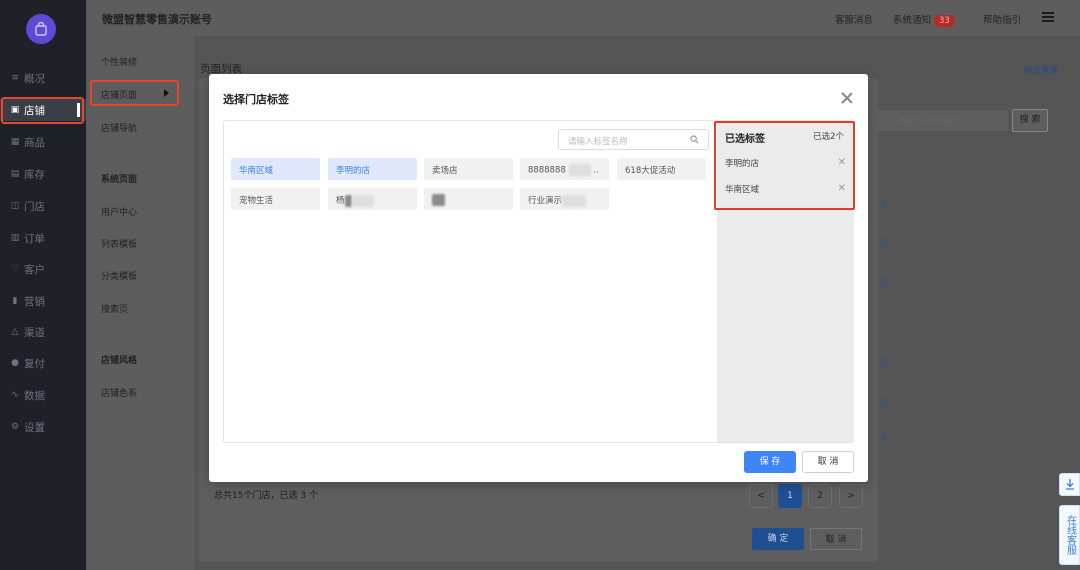 This screenshot has height=570, width=1080. I want to click on tag-chip: 卖场店, so click(468, 169).